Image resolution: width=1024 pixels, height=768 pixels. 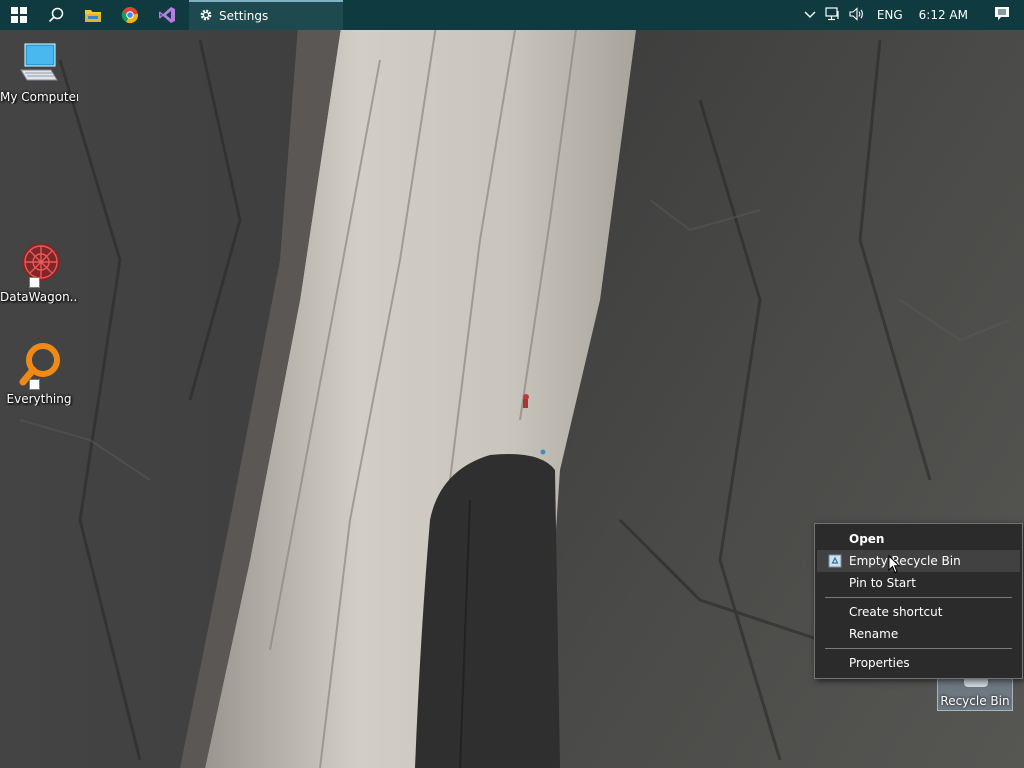 I want to click on mouse-pointer-icon, so click(x=894, y=565).